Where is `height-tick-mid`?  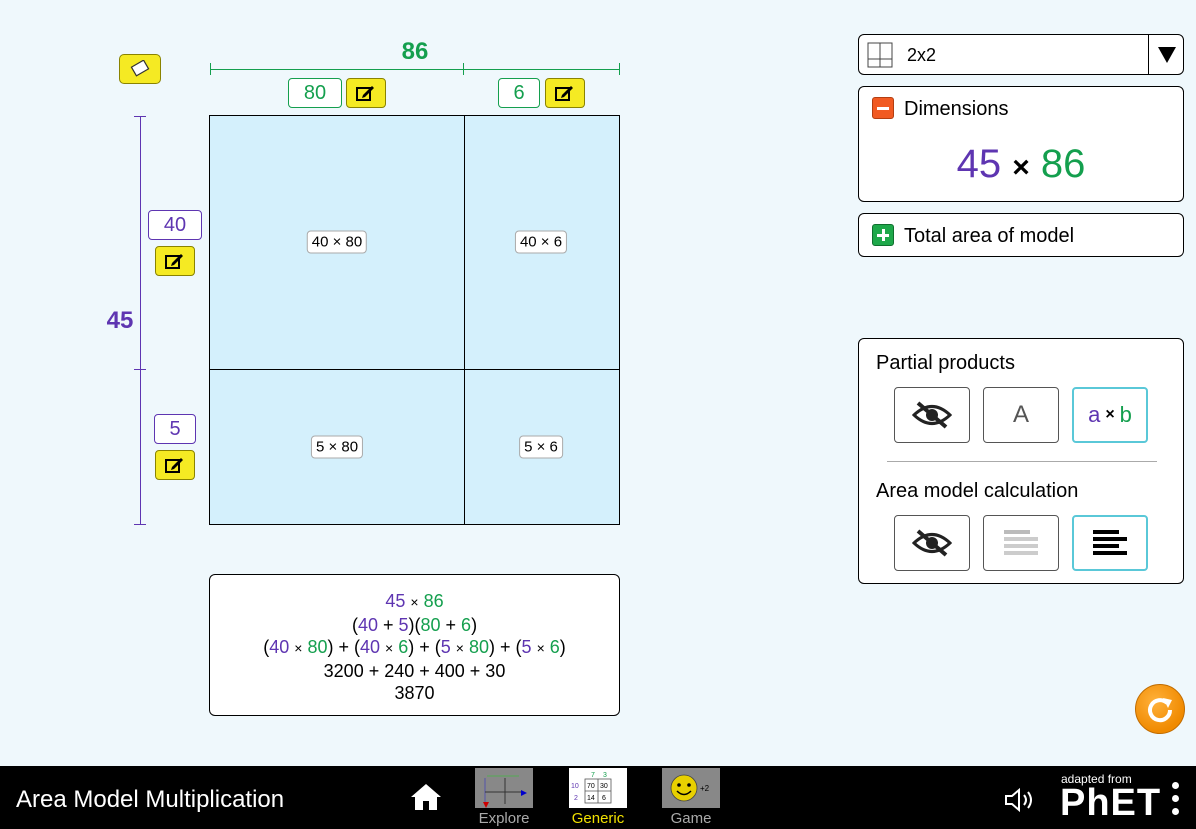
height-tick-mid is located at coordinates (140, 369).